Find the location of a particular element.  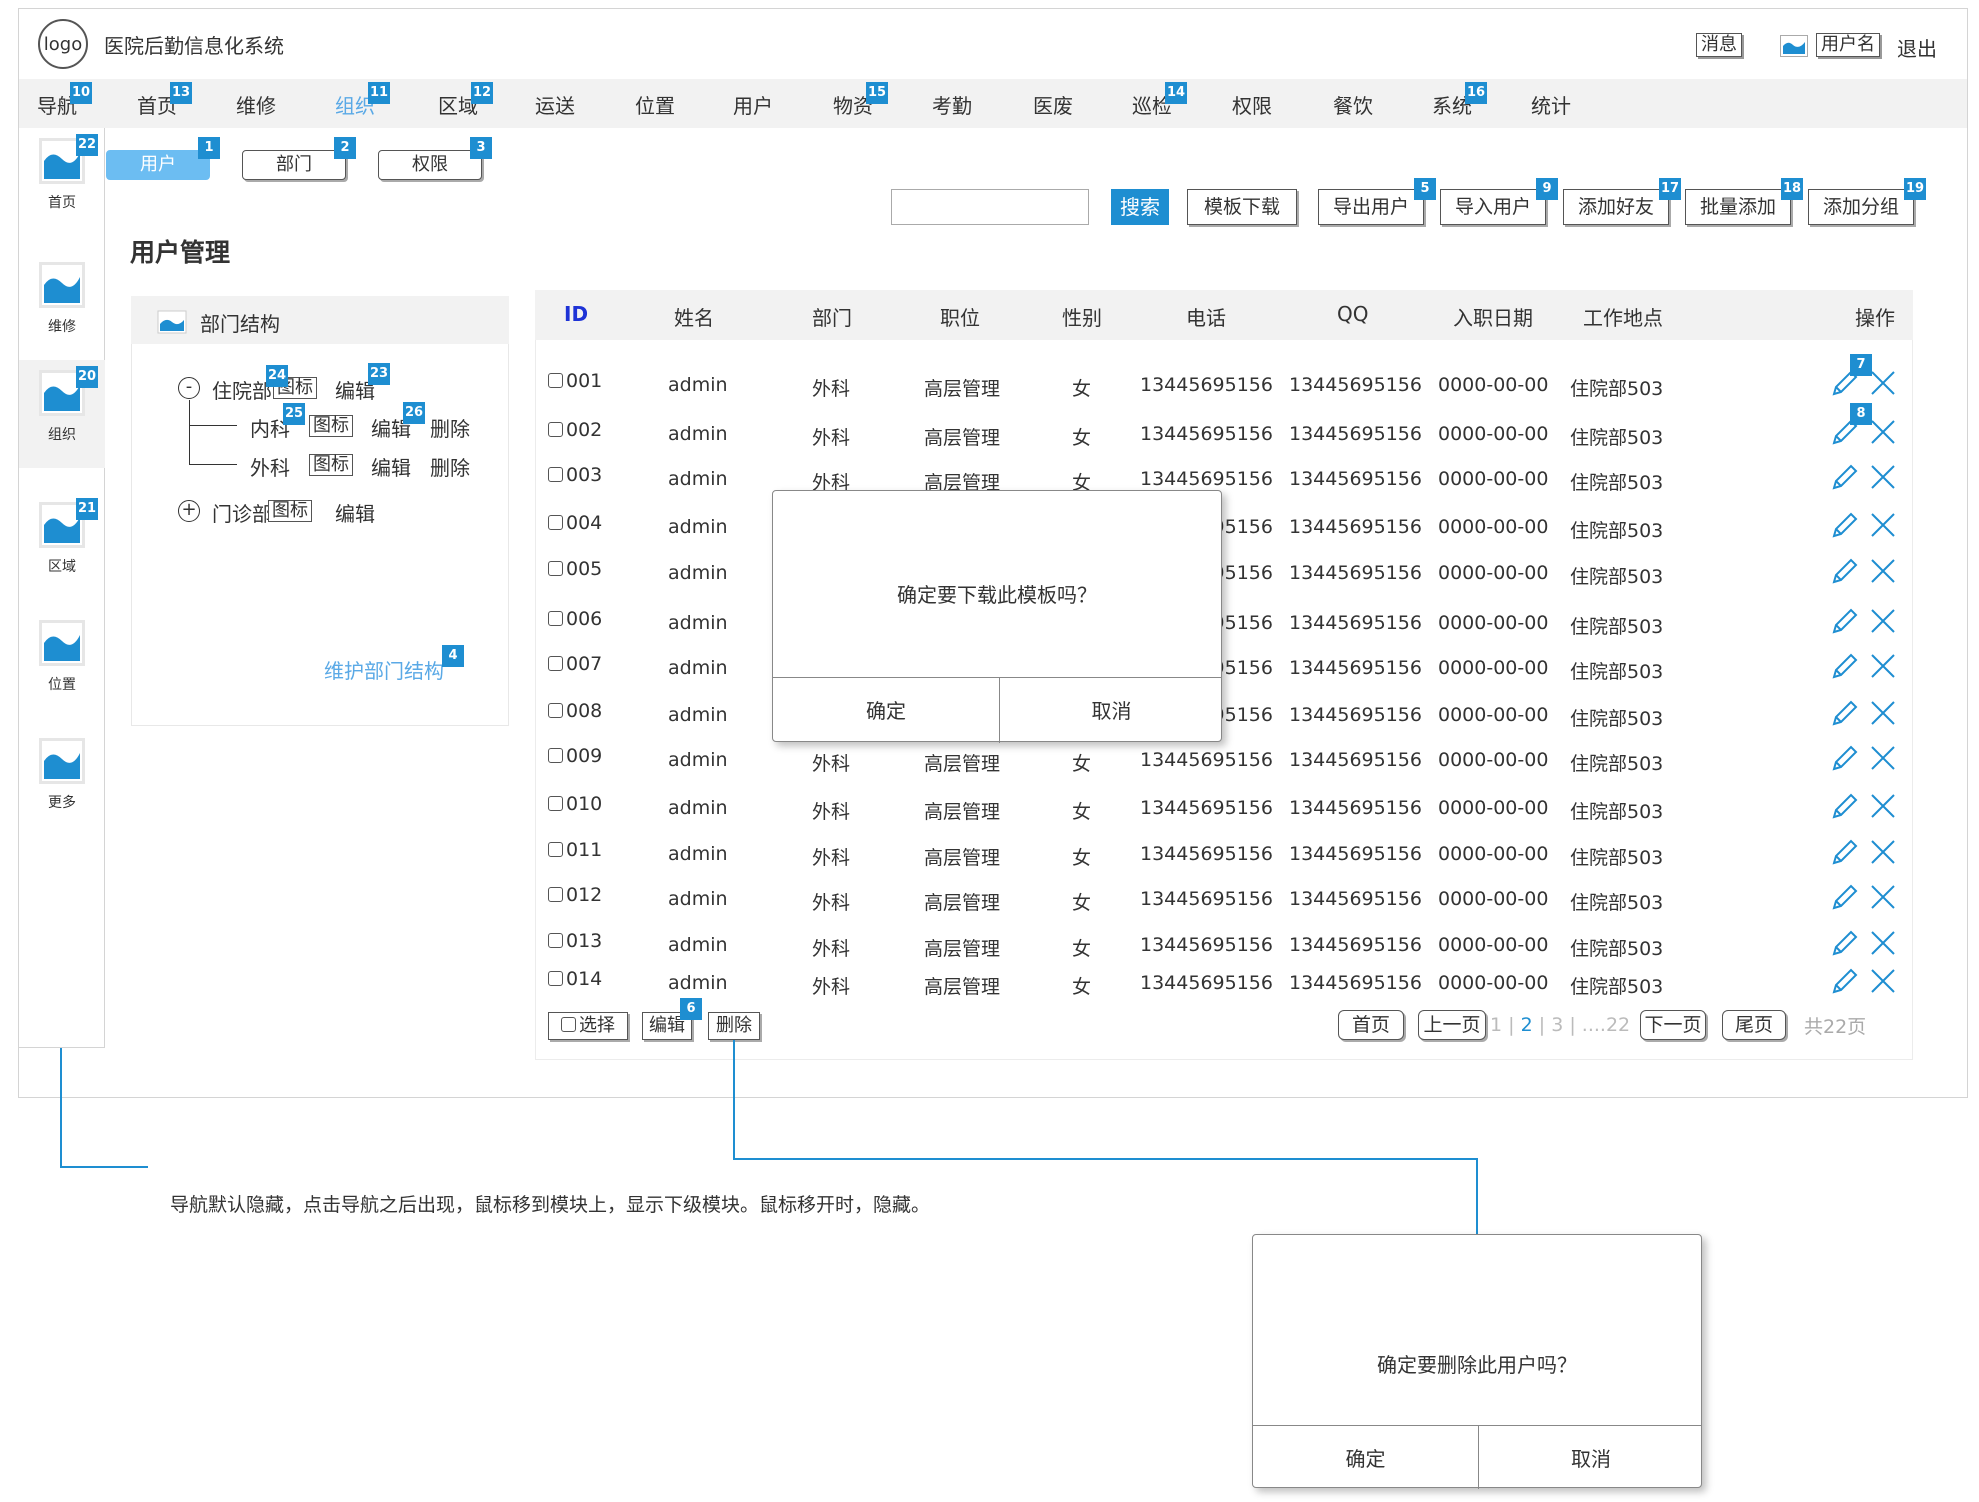

table-cell: admin is located at coordinates (698, 760).